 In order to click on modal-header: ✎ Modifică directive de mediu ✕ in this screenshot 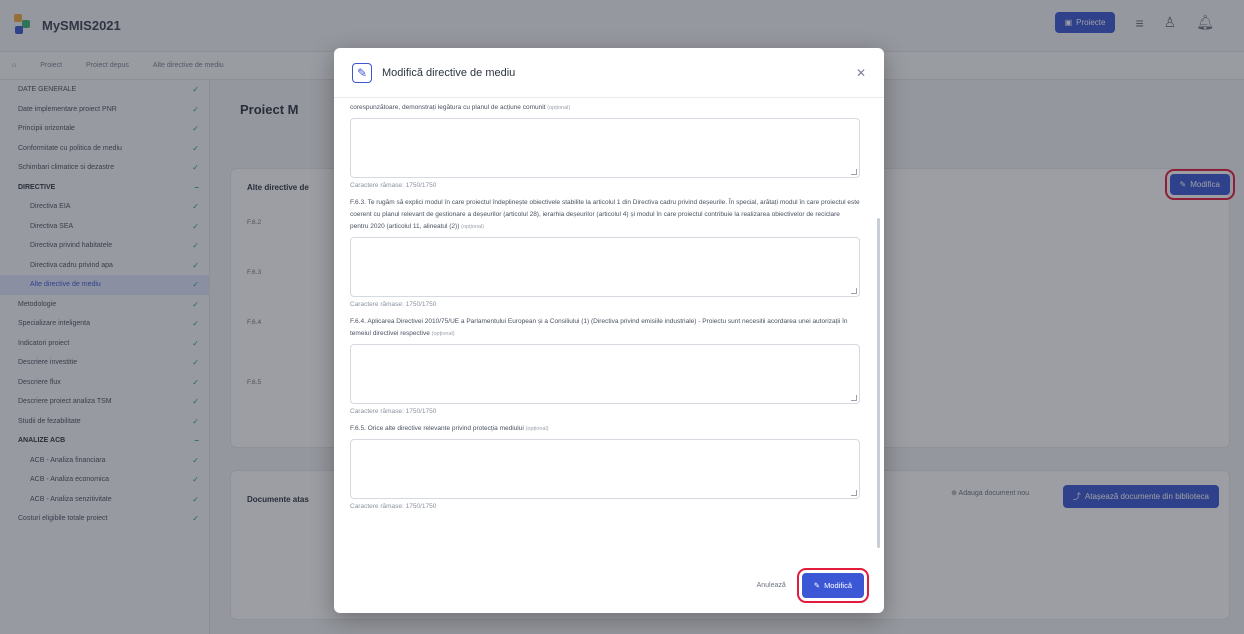, I will do `click(609, 73)`.